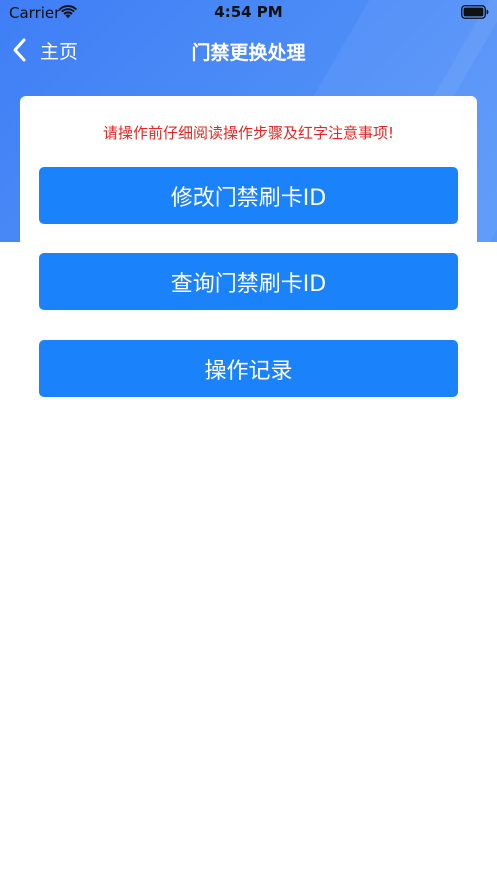 The image size is (497, 883). I want to click on modify-card-id-button: 修改门禁刷卡ID, so click(248, 195).